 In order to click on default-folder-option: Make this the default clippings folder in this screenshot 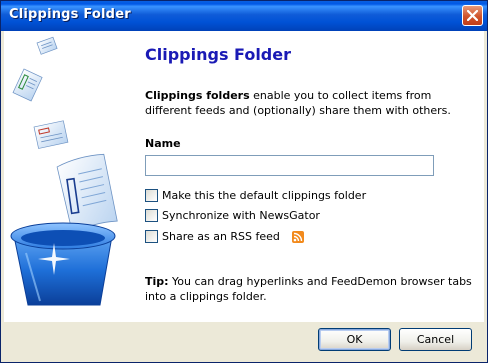, I will do `click(255, 195)`.